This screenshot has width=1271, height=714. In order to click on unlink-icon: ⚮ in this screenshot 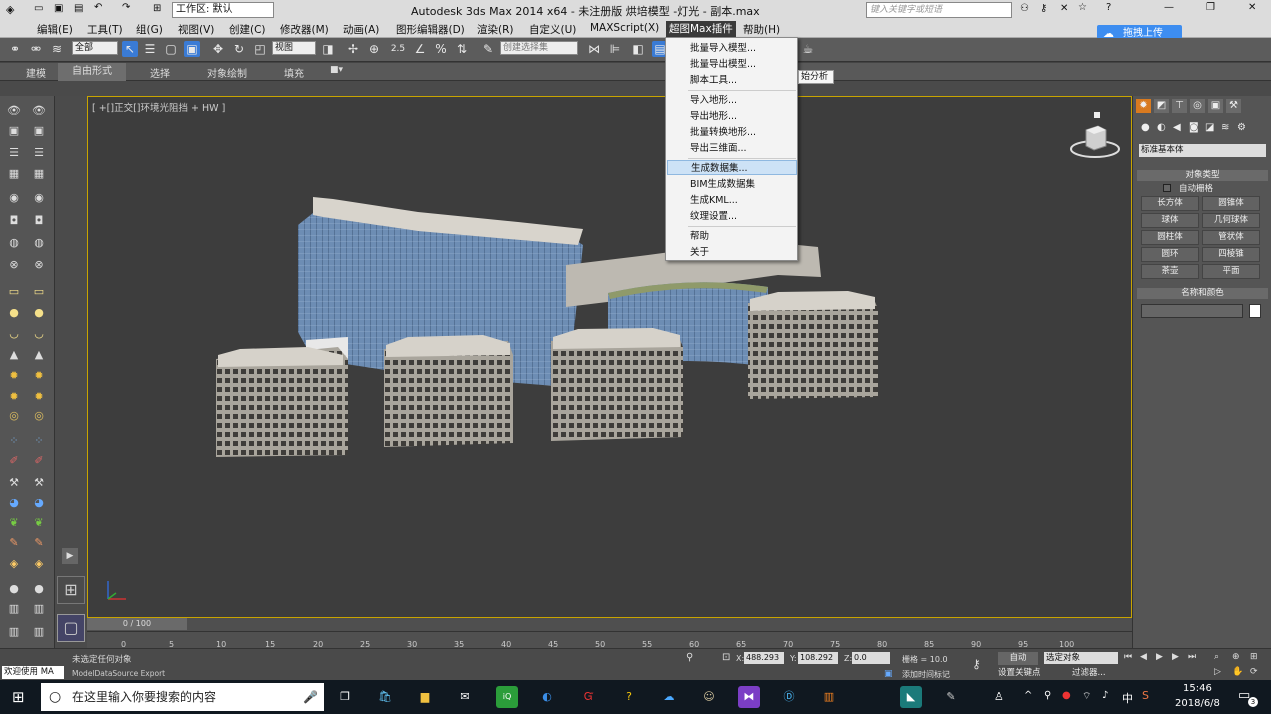, I will do `click(36, 49)`.